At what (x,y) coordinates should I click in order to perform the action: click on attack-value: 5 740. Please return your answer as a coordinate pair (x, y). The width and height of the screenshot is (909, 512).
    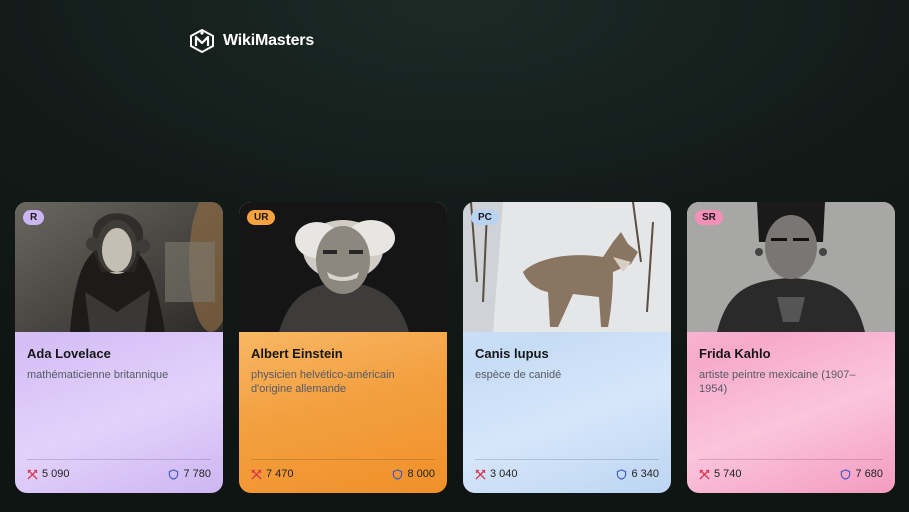
    Looking at the image, I should click on (728, 474).